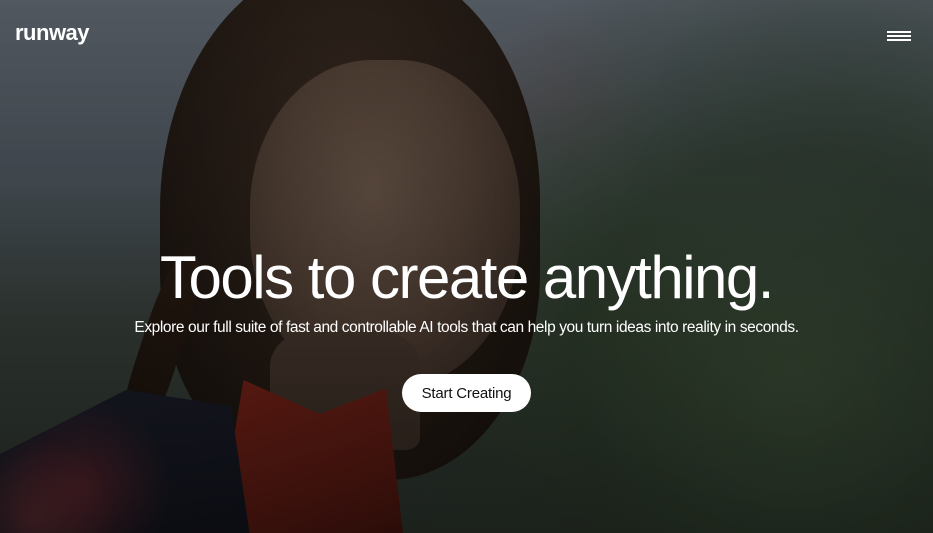 The width and height of the screenshot is (933, 533). I want to click on hamburger-menu-icon, so click(900, 36).